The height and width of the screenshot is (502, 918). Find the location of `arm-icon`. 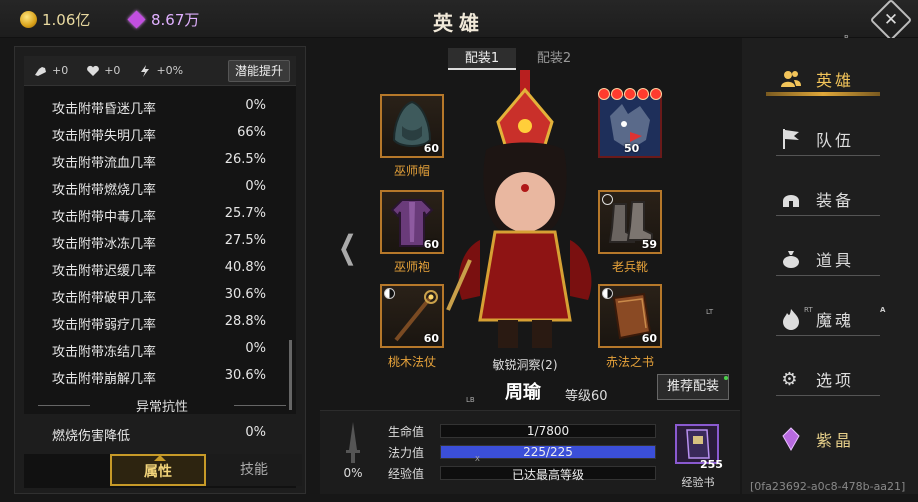

arm-icon is located at coordinates (40, 71).